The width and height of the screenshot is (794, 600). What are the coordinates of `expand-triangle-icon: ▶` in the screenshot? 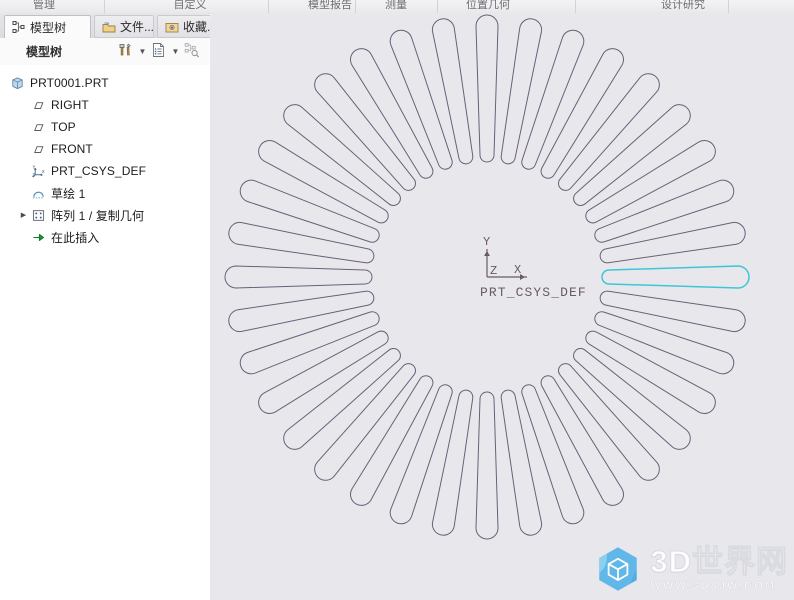 It's located at (23, 215).